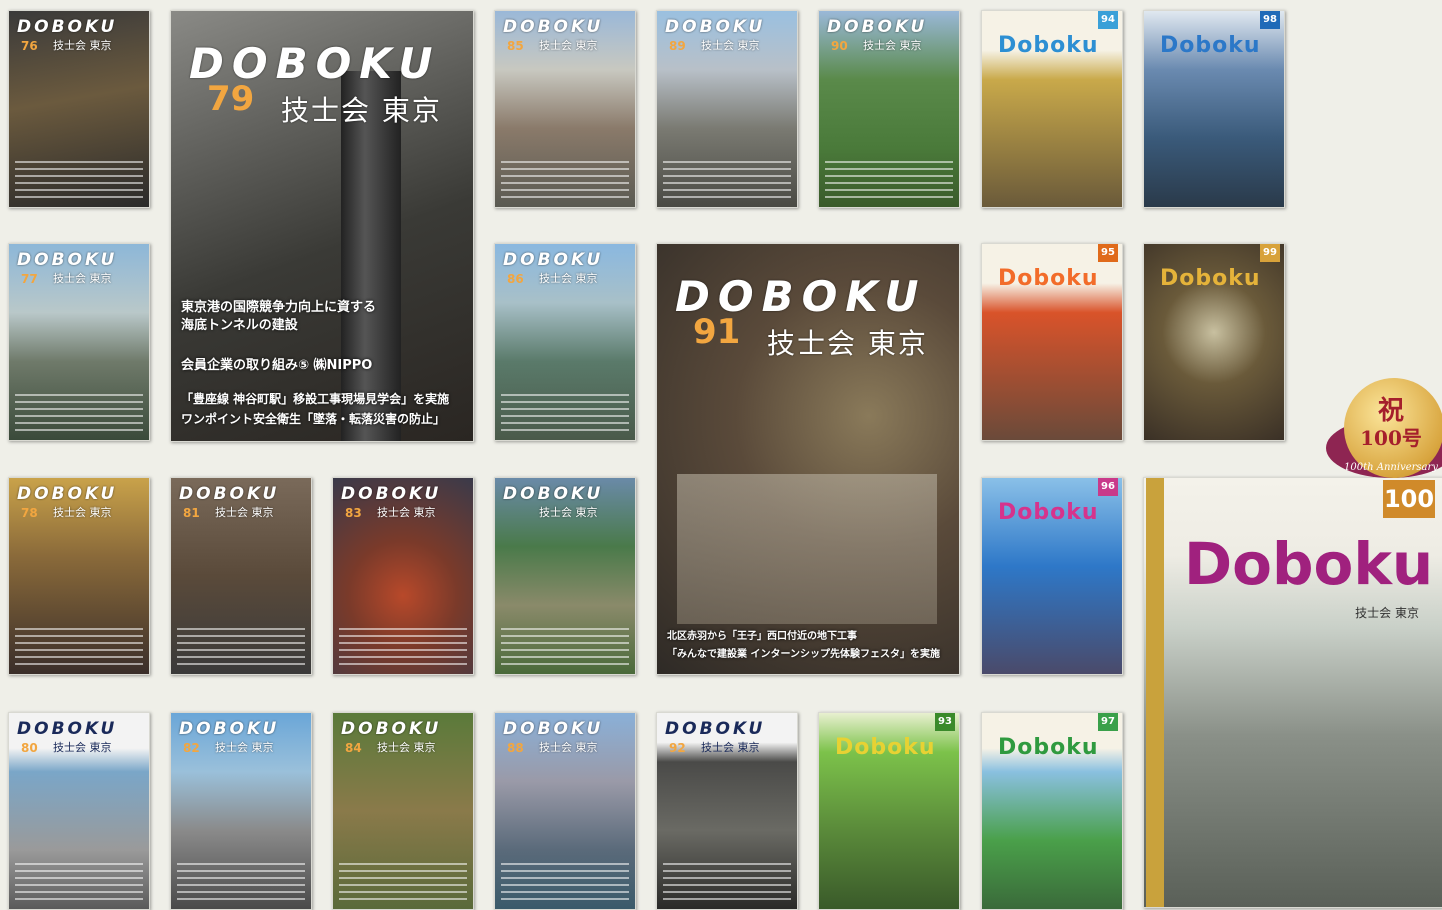 This screenshot has width=1442, height=910. I want to click on headline-4: 「豊座線 神谷町駅」移設工事現場見学会」を実施, so click(315, 399).